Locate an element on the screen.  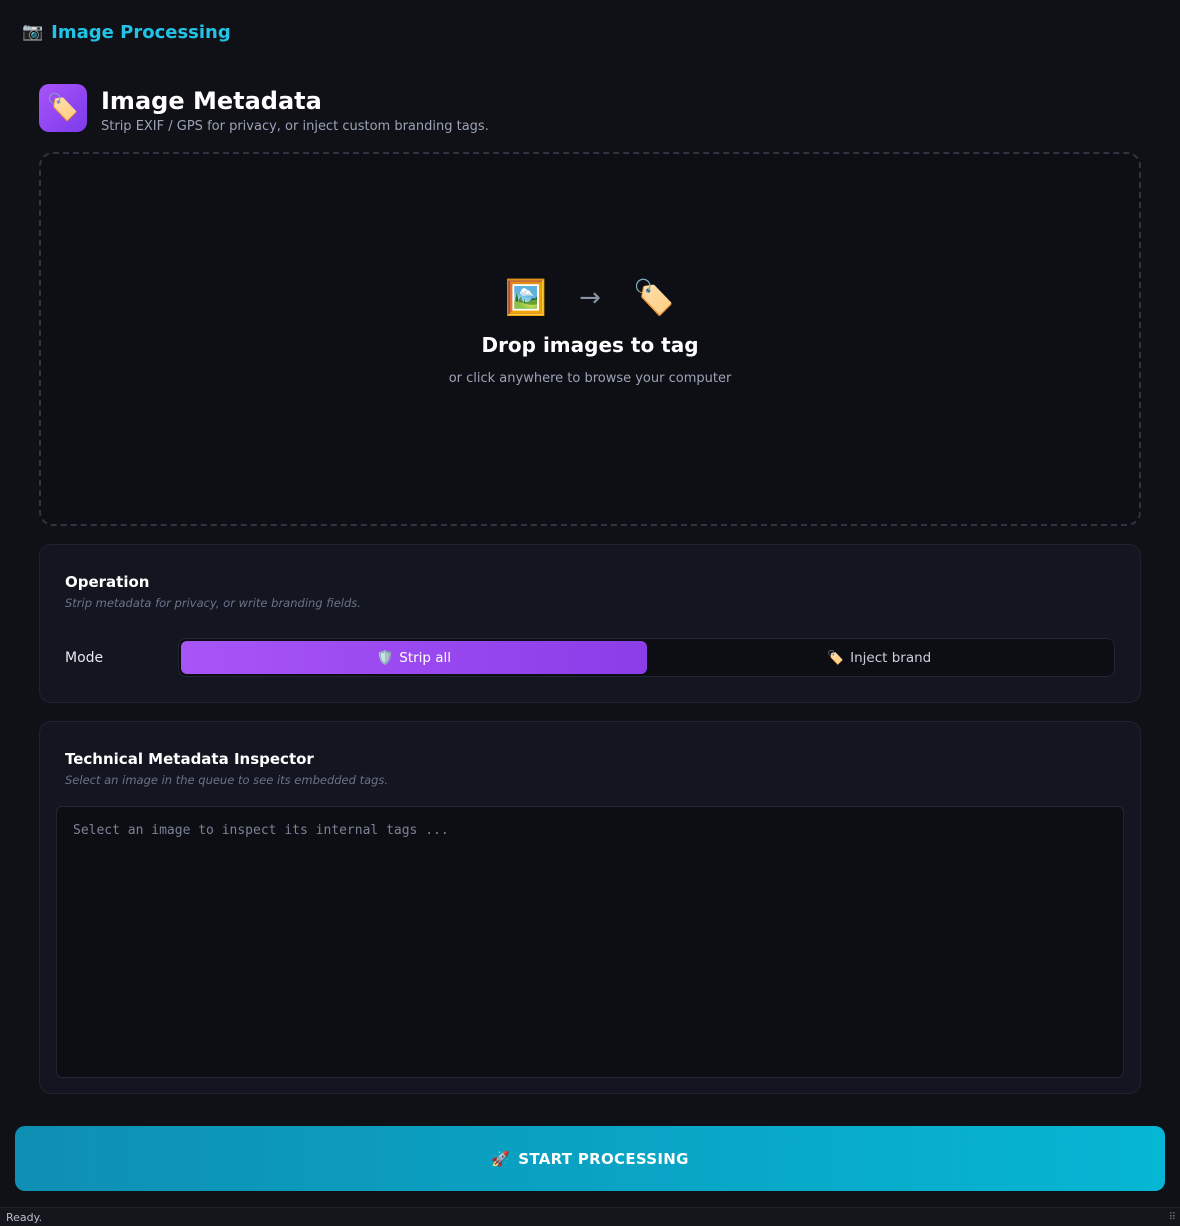
camera-icon: 📷 is located at coordinates (33, 32).